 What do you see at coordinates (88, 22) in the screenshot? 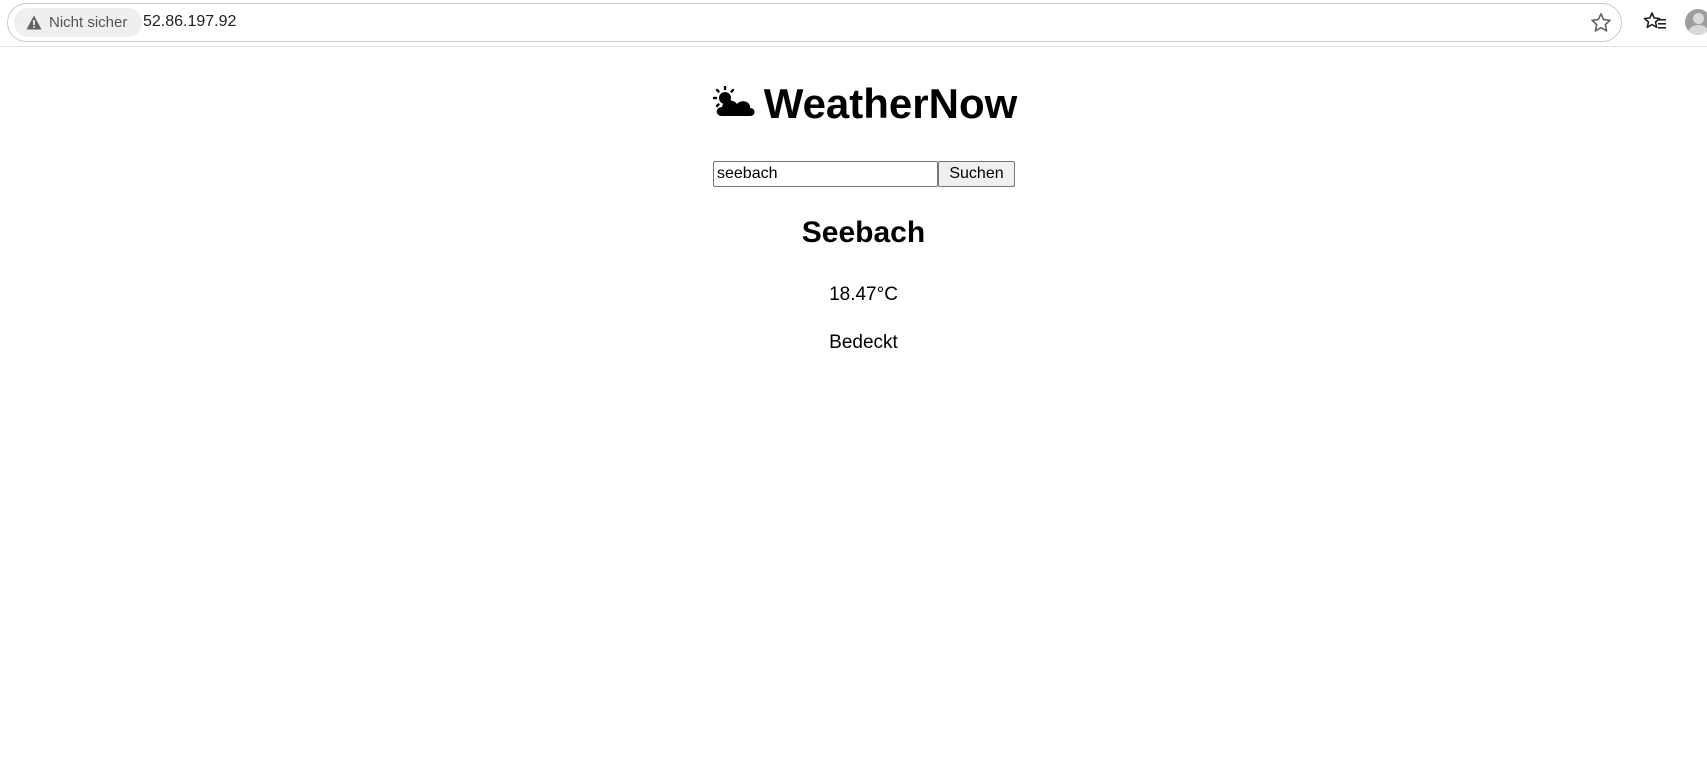
I see `security-label: Nicht sicher` at bounding box center [88, 22].